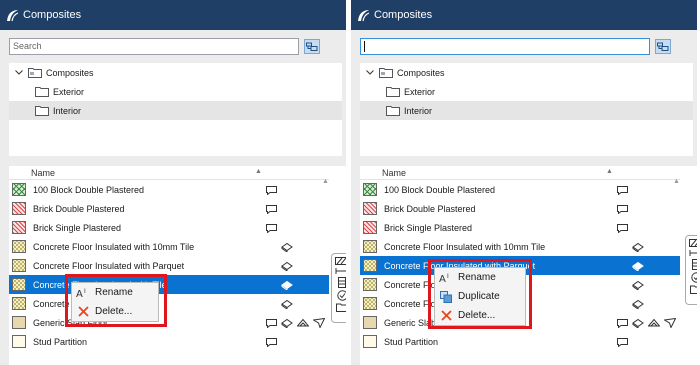  Describe the element at coordinates (114, 246) in the screenshot. I see `row-label: Concrete Floor Insulated with 10mm Tile` at that location.